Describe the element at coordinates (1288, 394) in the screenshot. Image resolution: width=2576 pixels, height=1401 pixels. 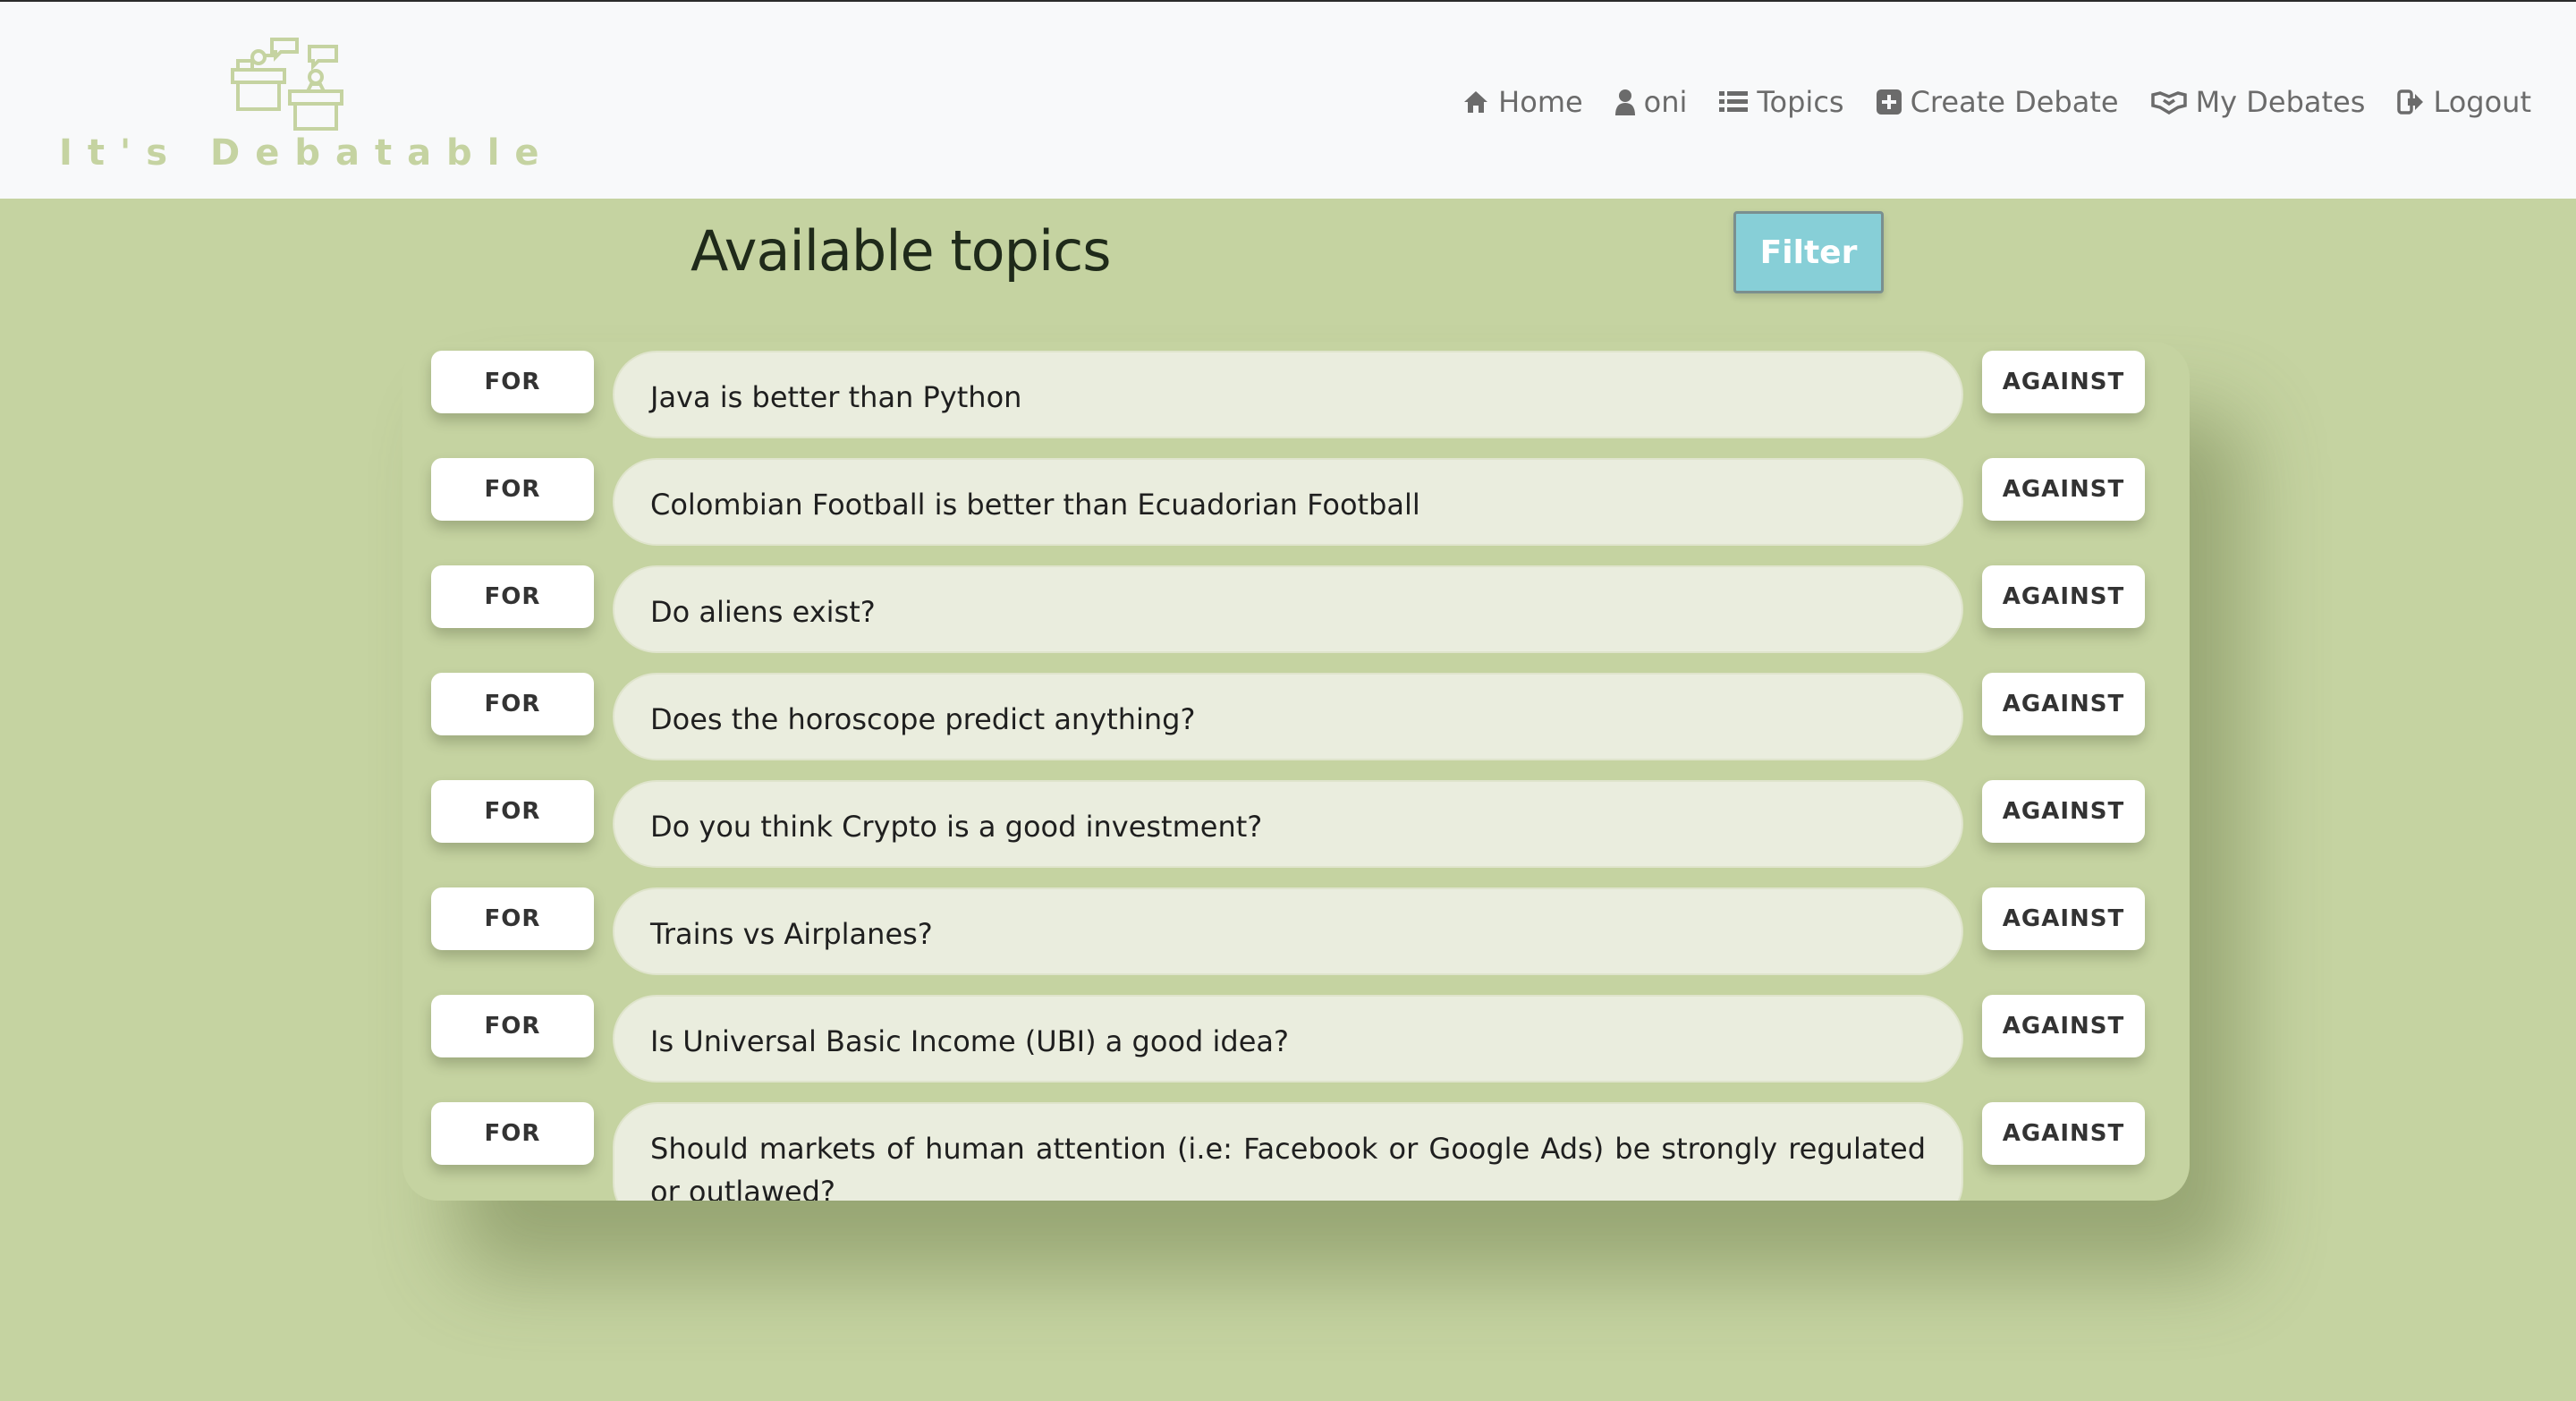
I see `topic-item: Java is better than Python` at that location.